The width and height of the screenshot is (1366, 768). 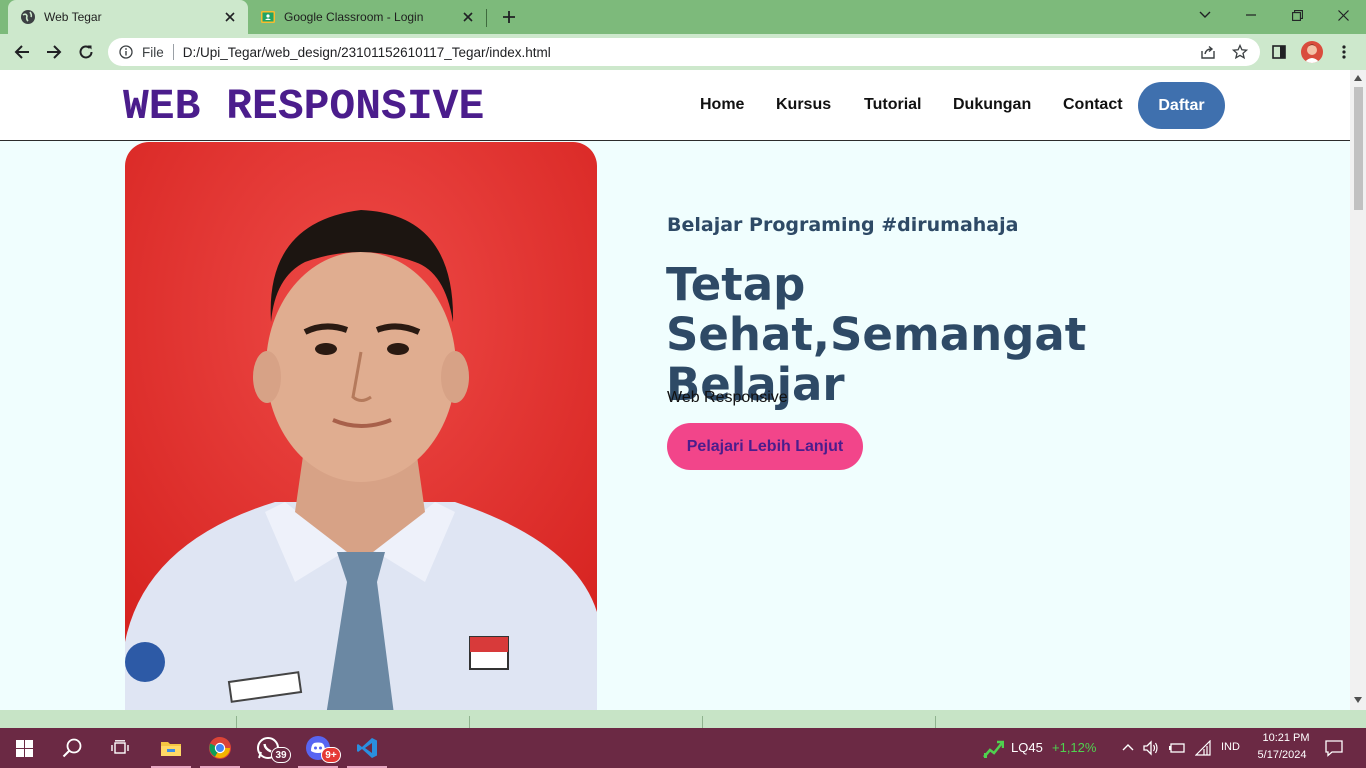 I want to click on side-panel-icon, so click(x=1279, y=52).